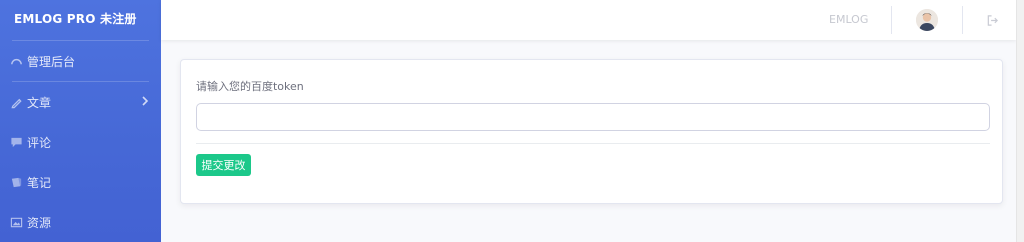 The image size is (1024, 242). I want to click on logout-icon, so click(992, 21).